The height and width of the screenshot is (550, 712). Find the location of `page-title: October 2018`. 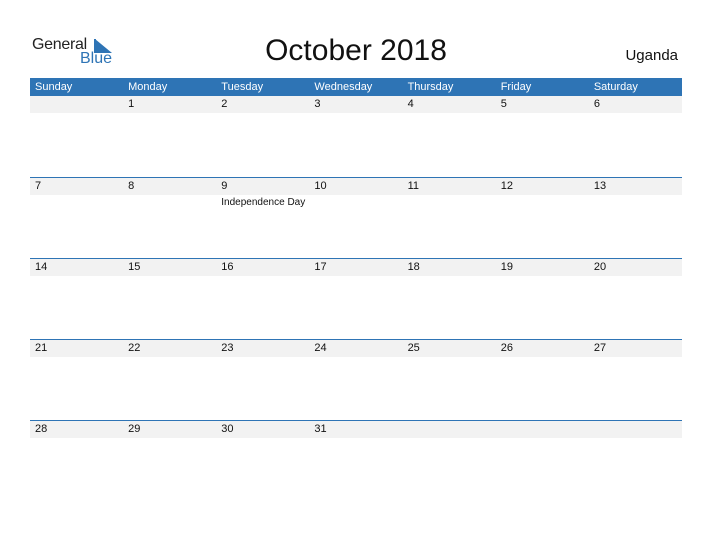

page-title: October 2018 is located at coordinates (356, 50).